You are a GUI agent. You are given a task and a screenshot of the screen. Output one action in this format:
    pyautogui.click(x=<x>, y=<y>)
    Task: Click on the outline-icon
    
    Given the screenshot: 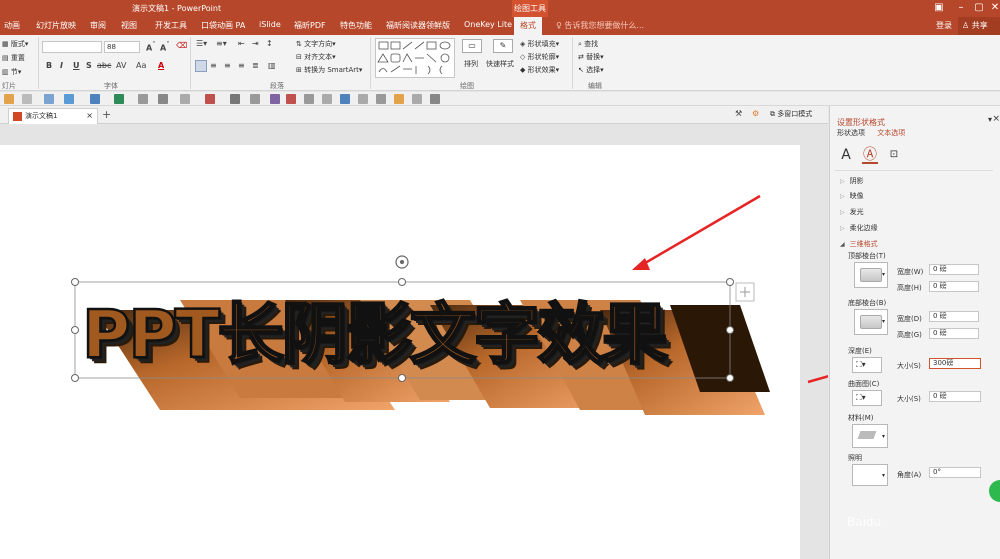 What is the action you would take?
    pyautogui.click(x=95, y=99)
    